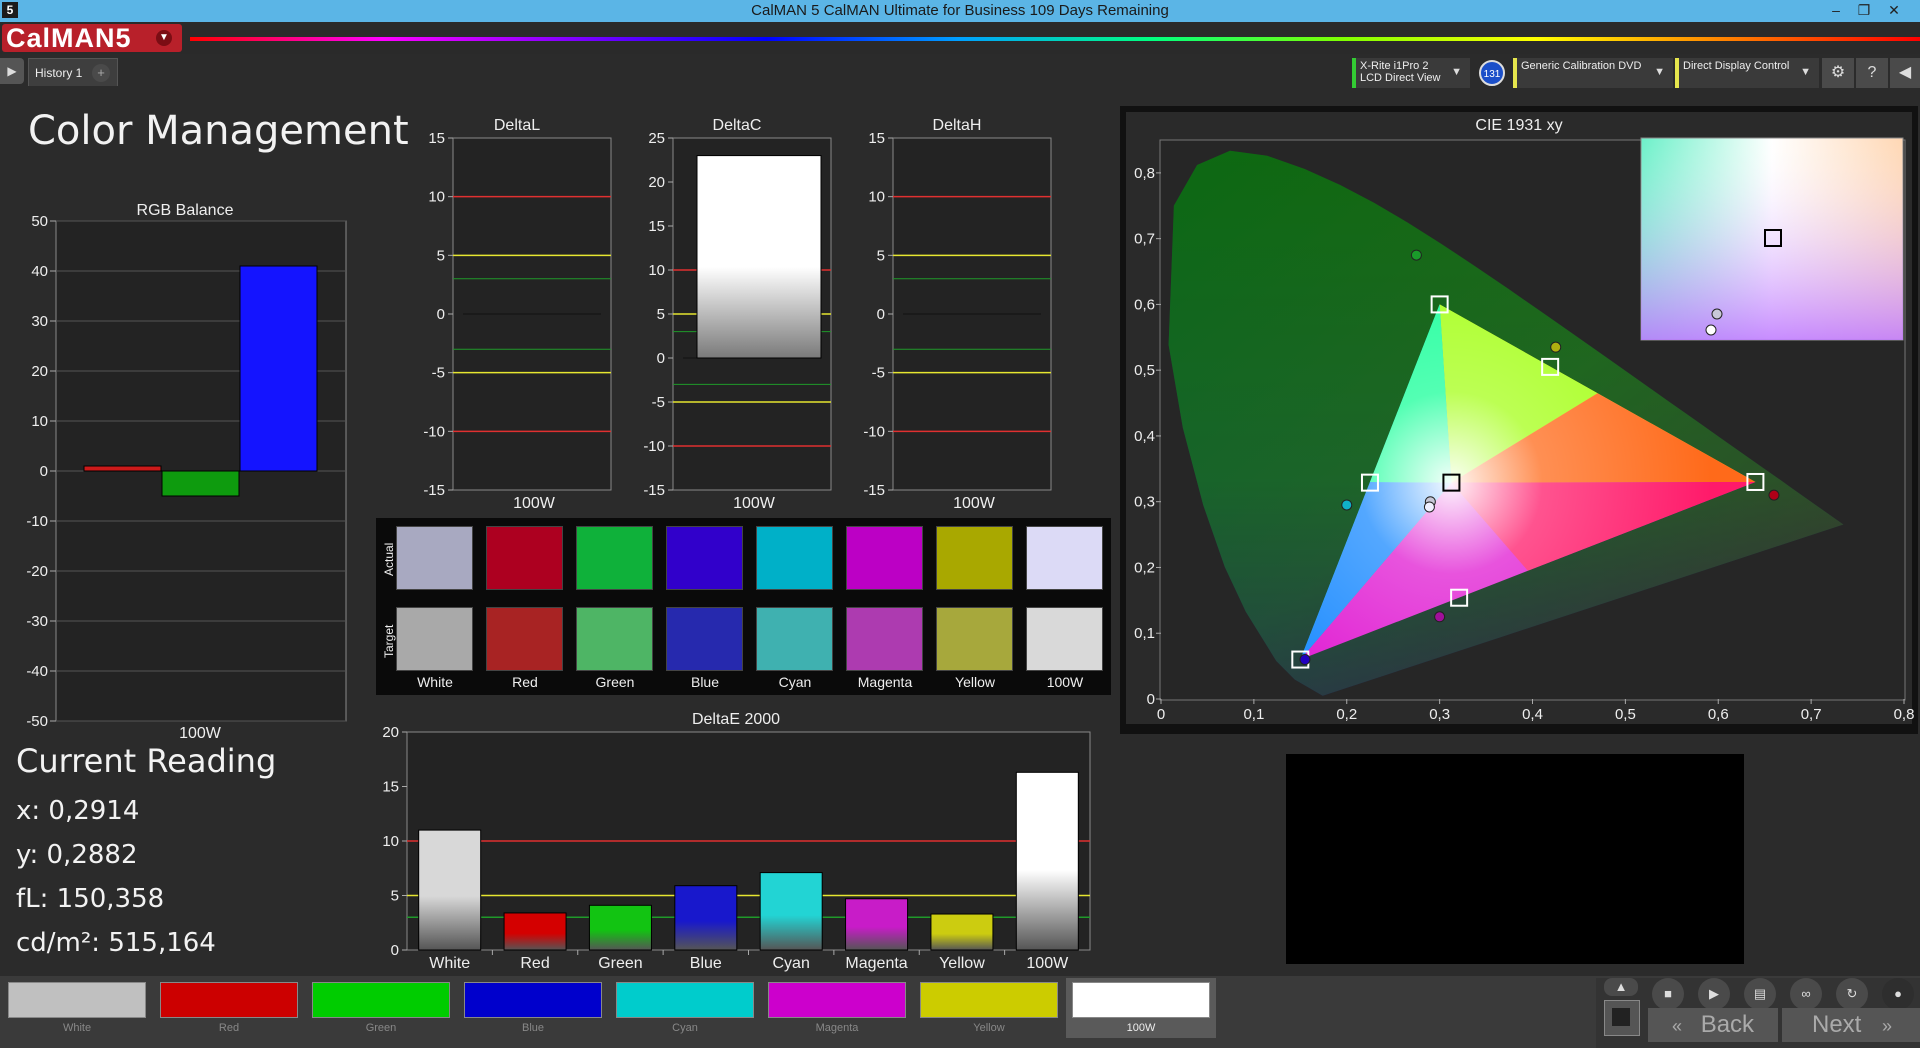 This screenshot has width=1920, height=1048. Describe the element at coordinates (1659, 72) in the screenshot. I see `chevron-down-icon: ▼` at that location.